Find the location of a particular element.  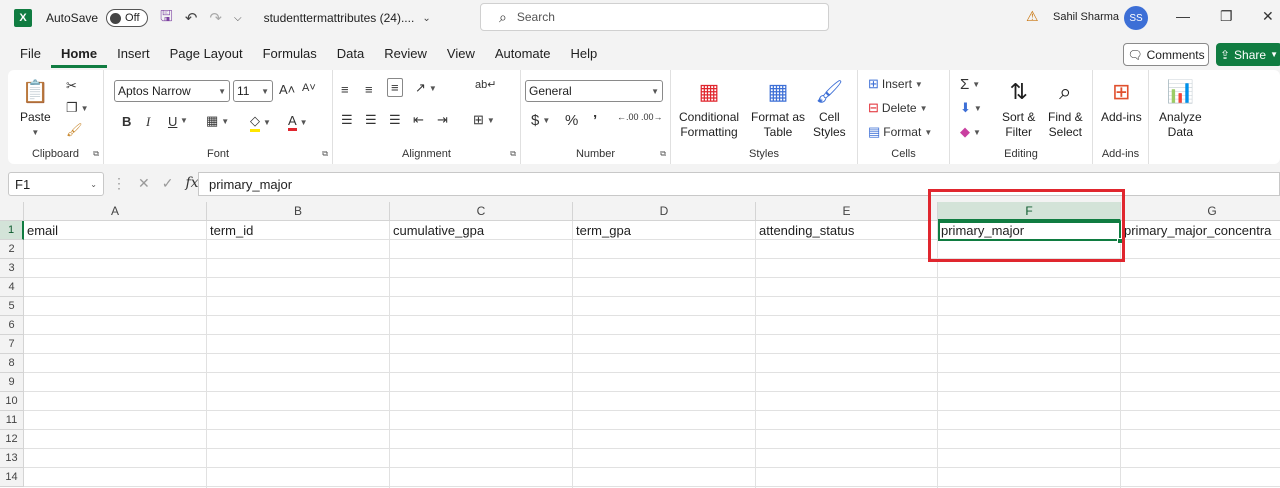

analyze-data-button: 📊 Analyze Data is located at coordinates (1180, 108).